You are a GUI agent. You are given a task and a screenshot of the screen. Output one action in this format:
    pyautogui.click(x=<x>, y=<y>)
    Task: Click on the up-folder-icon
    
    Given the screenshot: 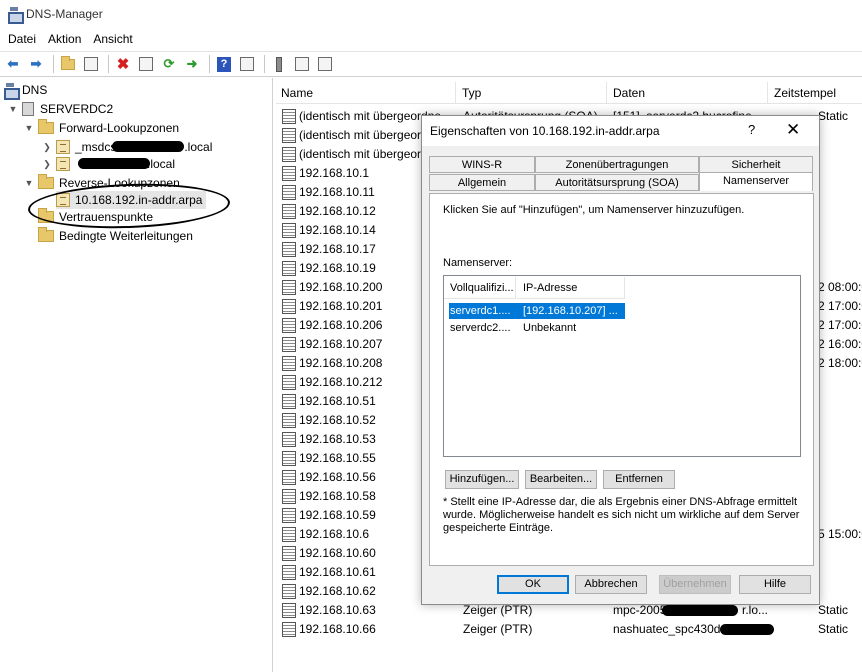 What is the action you would take?
    pyautogui.click(x=68, y=64)
    